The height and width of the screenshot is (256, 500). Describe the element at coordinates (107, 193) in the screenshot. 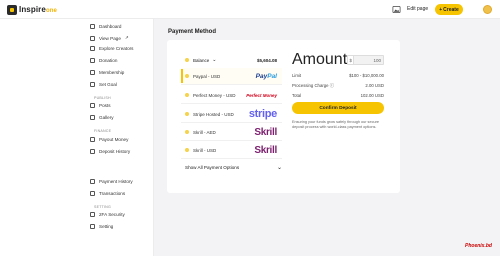

I see `sidebar-item-transactions: Transactions` at that location.